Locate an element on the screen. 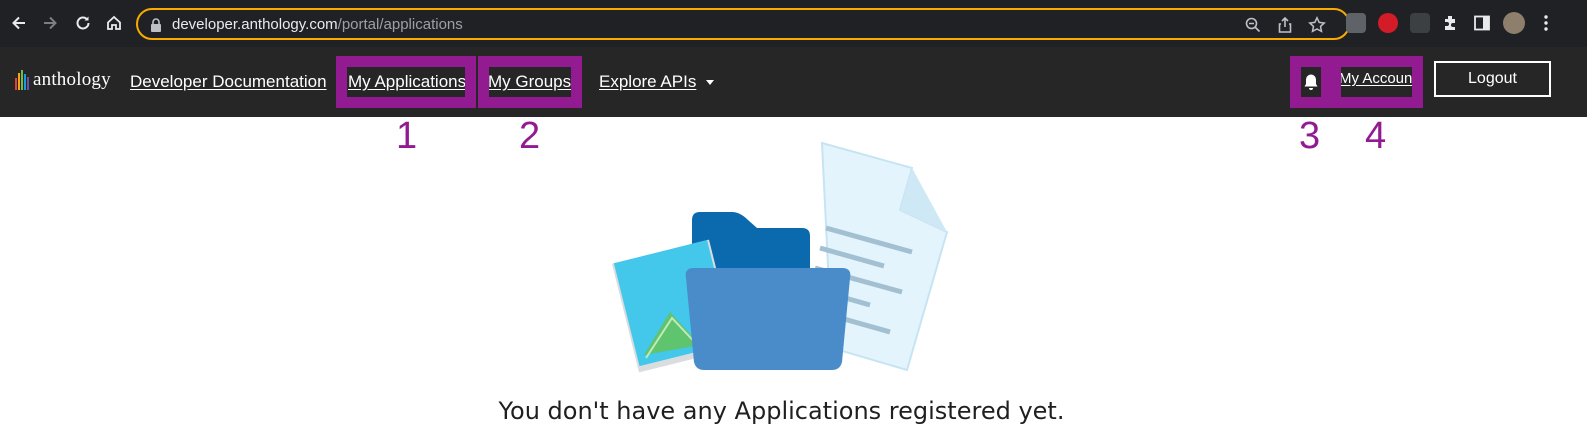 The height and width of the screenshot is (432, 1587). nav-developer-documentation: Developer Documentation is located at coordinates (228, 82).